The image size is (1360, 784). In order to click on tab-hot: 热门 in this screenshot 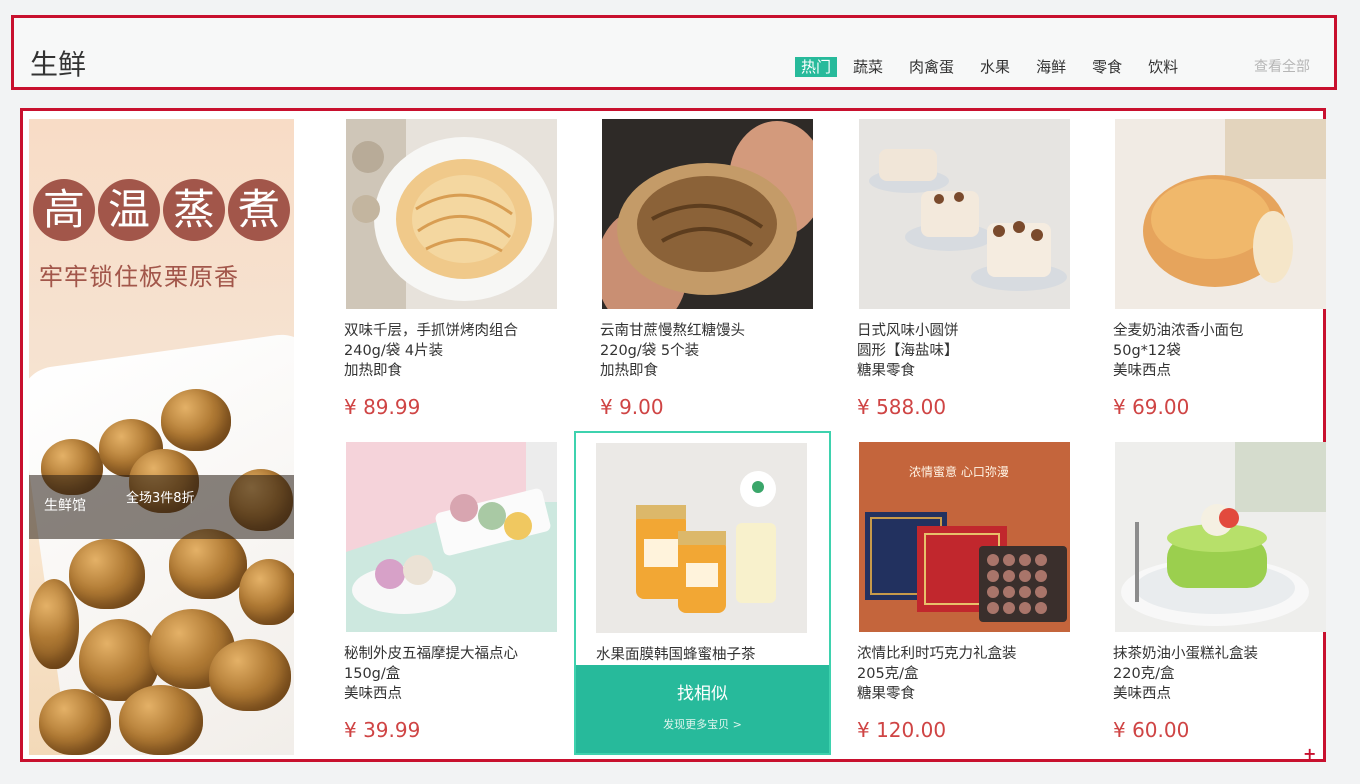, I will do `click(816, 67)`.